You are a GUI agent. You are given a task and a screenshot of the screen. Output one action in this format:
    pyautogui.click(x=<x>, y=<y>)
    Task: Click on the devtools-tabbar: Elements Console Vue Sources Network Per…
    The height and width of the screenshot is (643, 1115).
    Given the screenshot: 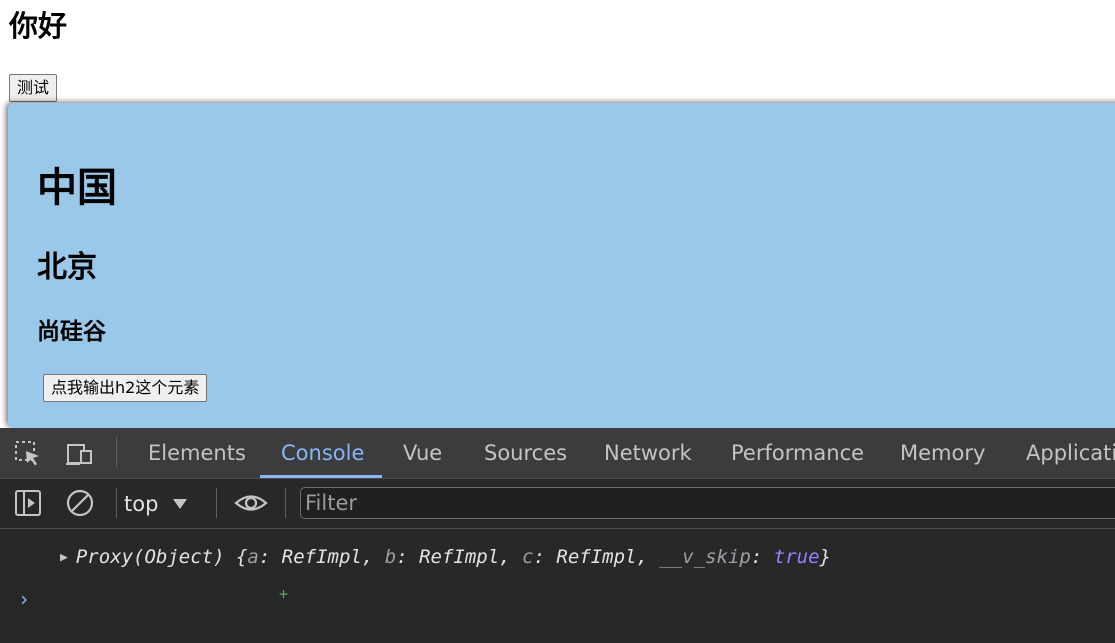 What is the action you would take?
    pyautogui.click(x=557, y=453)
    